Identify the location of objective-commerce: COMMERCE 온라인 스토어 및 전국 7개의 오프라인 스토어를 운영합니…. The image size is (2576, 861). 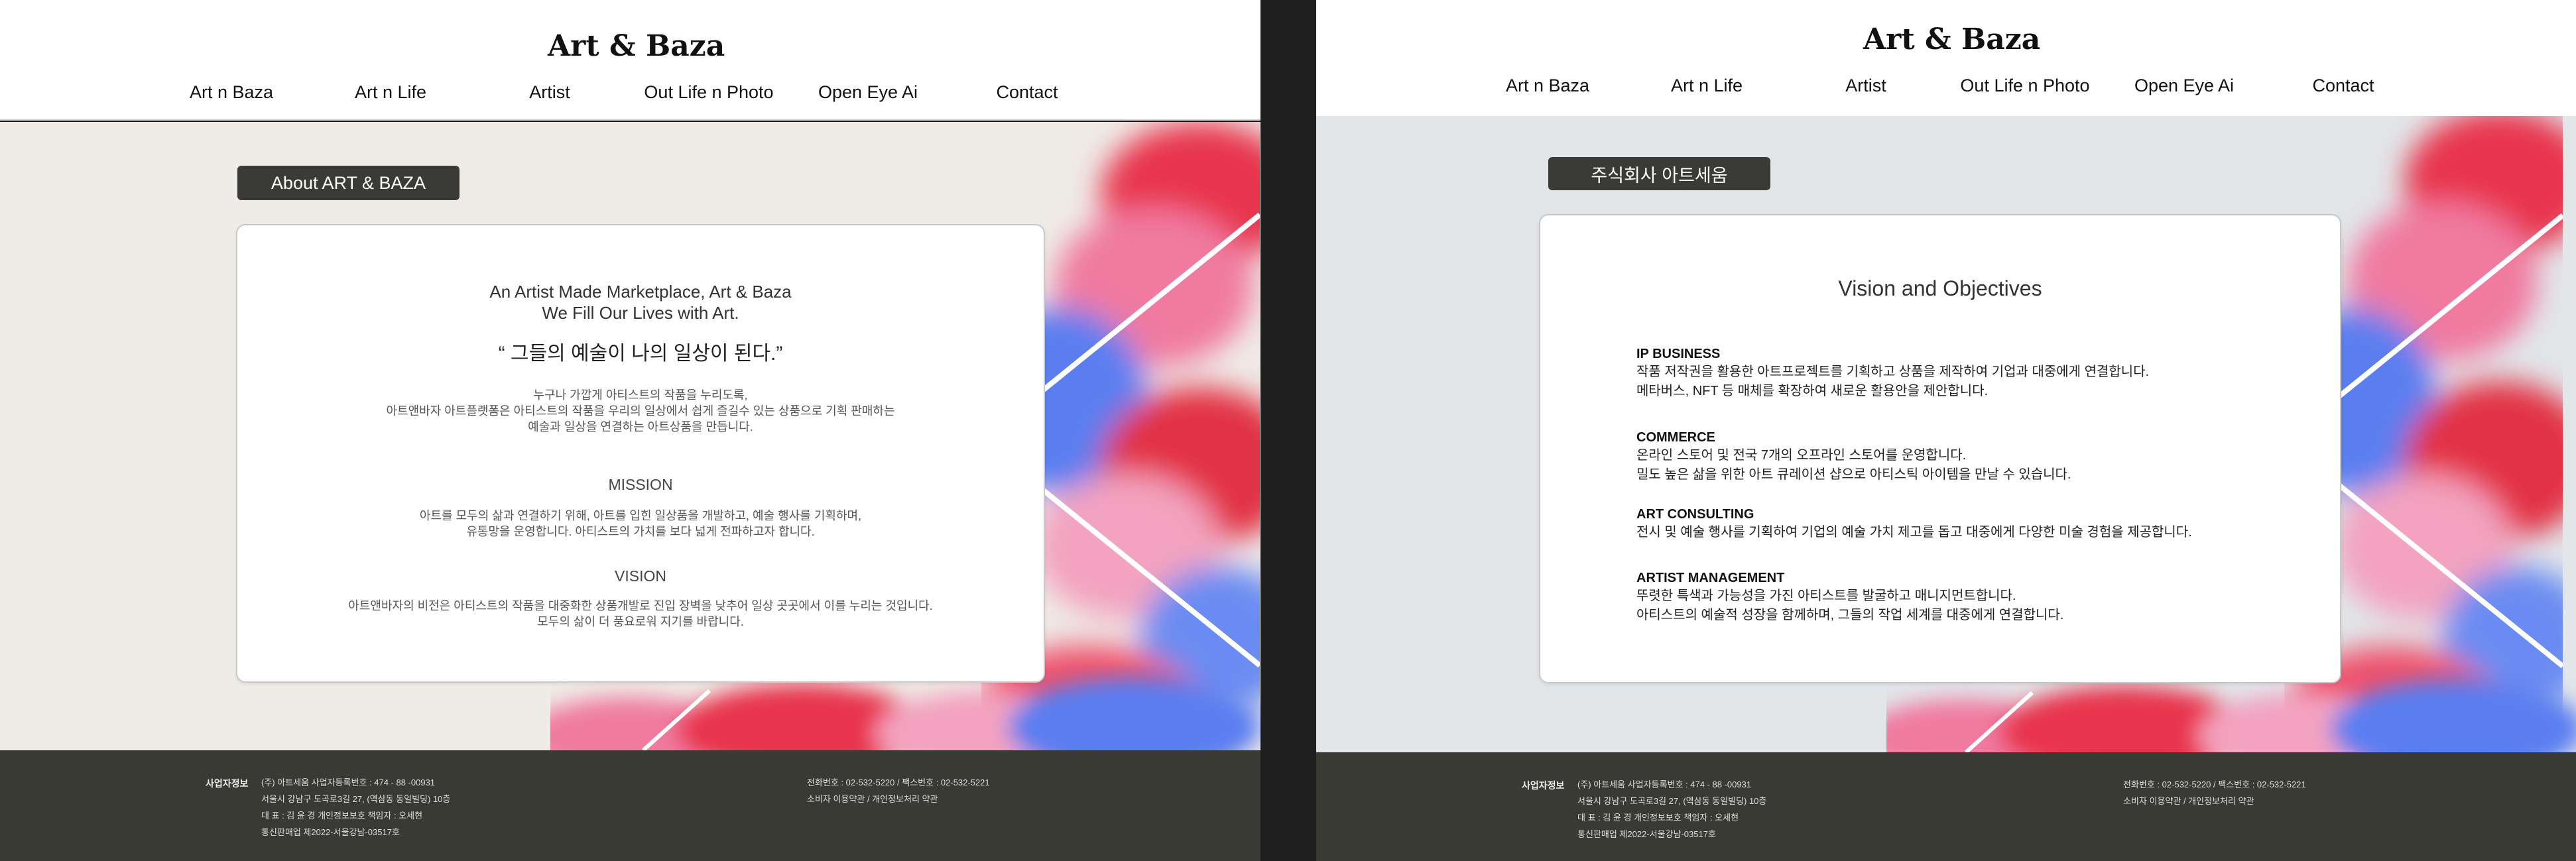
(1968, 457).